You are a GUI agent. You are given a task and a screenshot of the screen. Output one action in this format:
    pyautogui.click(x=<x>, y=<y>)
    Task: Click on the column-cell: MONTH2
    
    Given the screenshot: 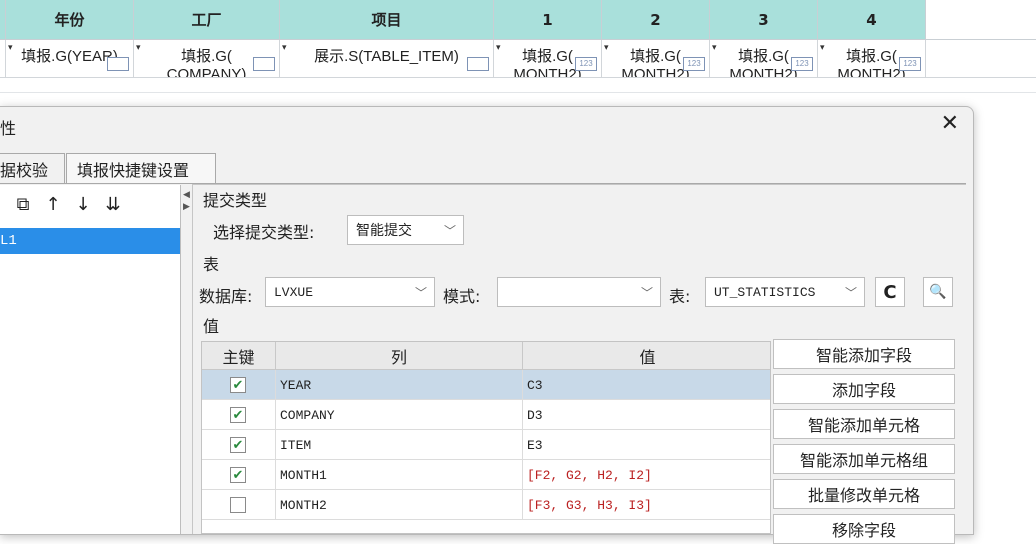 What is the action you would take?
    pyautogui.click(x=399, y=505)
    